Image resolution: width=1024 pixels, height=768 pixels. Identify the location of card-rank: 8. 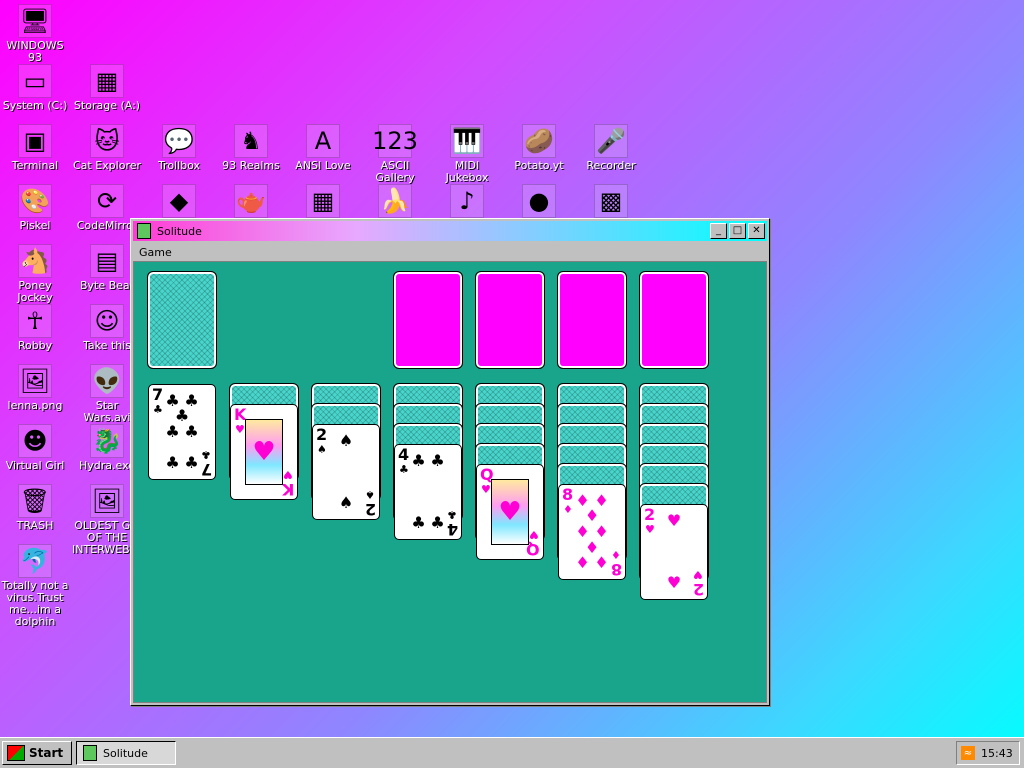
(568, 494).